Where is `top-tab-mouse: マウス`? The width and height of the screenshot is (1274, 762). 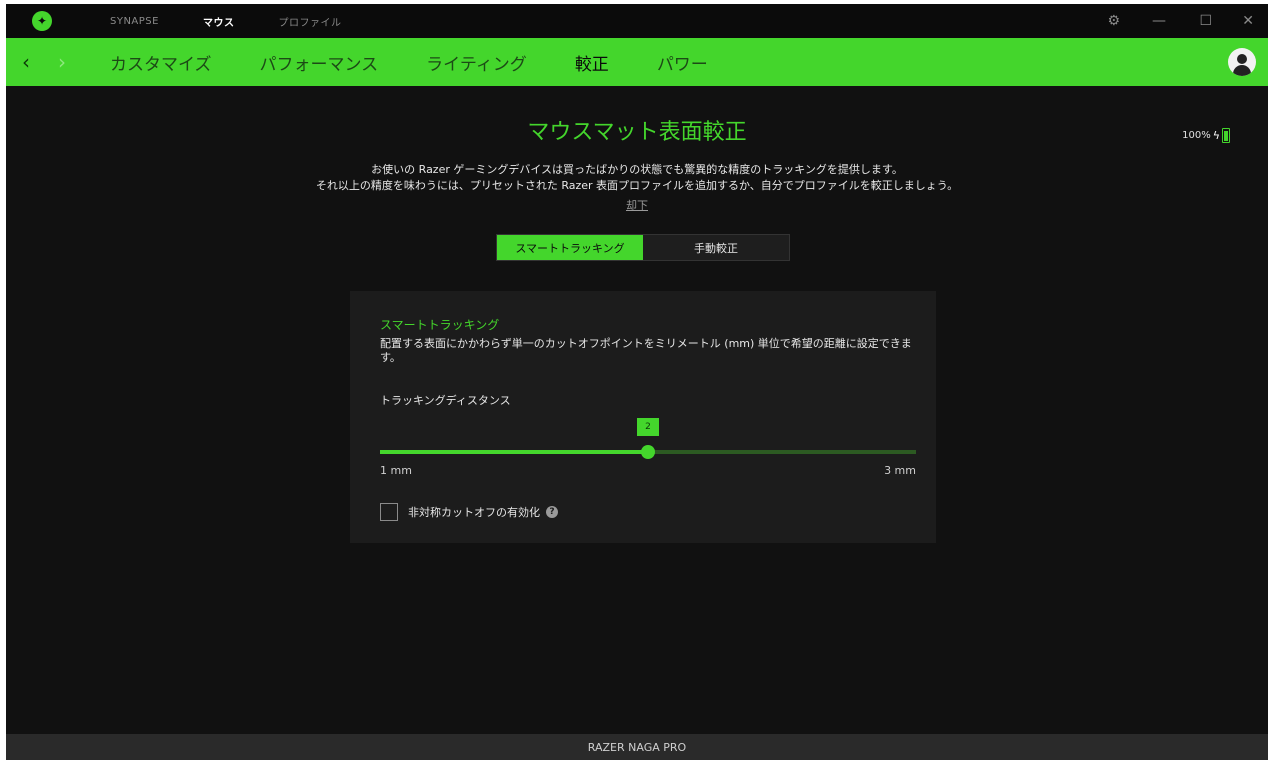 top-tab-mouse: マウス is located at coordinates (219, 21).